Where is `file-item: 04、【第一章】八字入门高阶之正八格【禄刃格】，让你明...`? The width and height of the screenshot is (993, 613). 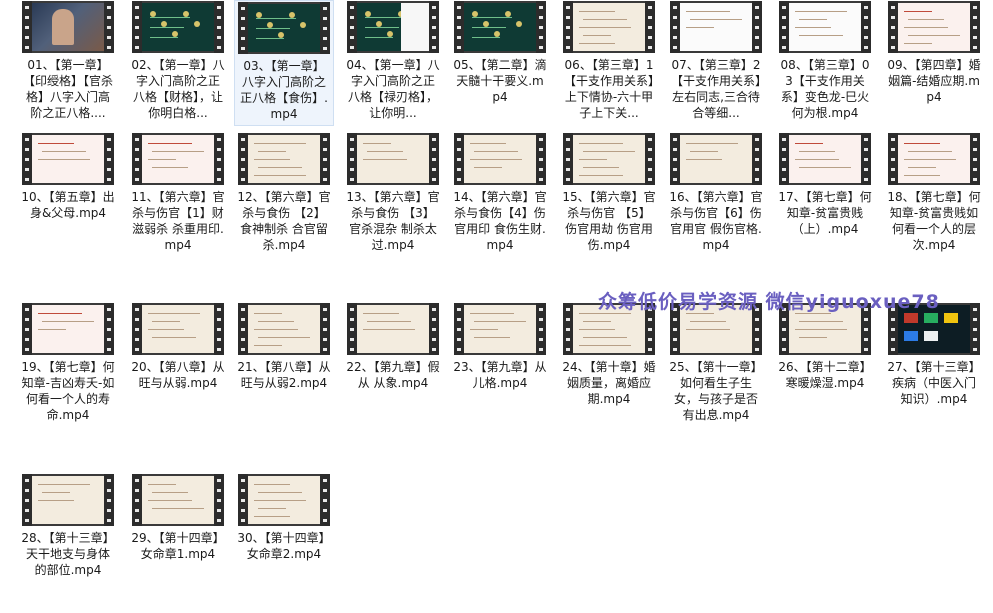 file-item: 04、【第一章】八字入门高阶之正八格【禄刃格】，让你明... is located at coordinates (393, 63).